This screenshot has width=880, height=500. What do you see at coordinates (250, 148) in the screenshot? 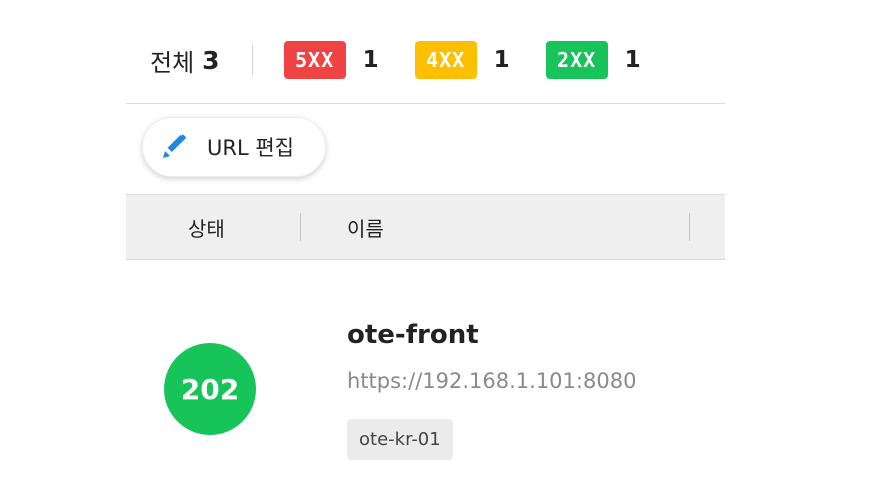
I see `edit-url-label: URL 편집` at bounding box center [250, 148].